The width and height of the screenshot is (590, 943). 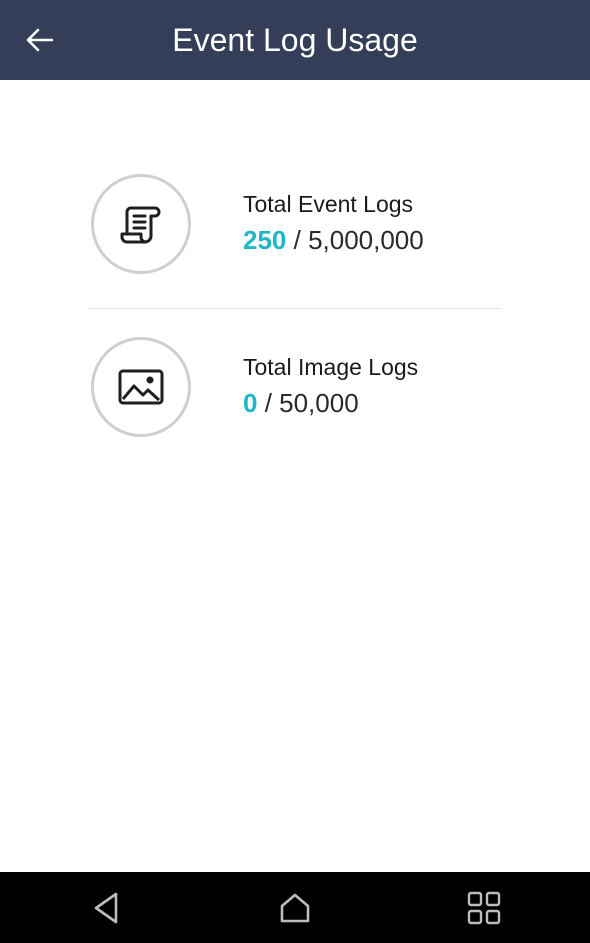 What do you see at coordinates (331, 367) in the screenshot?
I see `image-logs-label: Total Image Logs` at bounding box center [331, 367].